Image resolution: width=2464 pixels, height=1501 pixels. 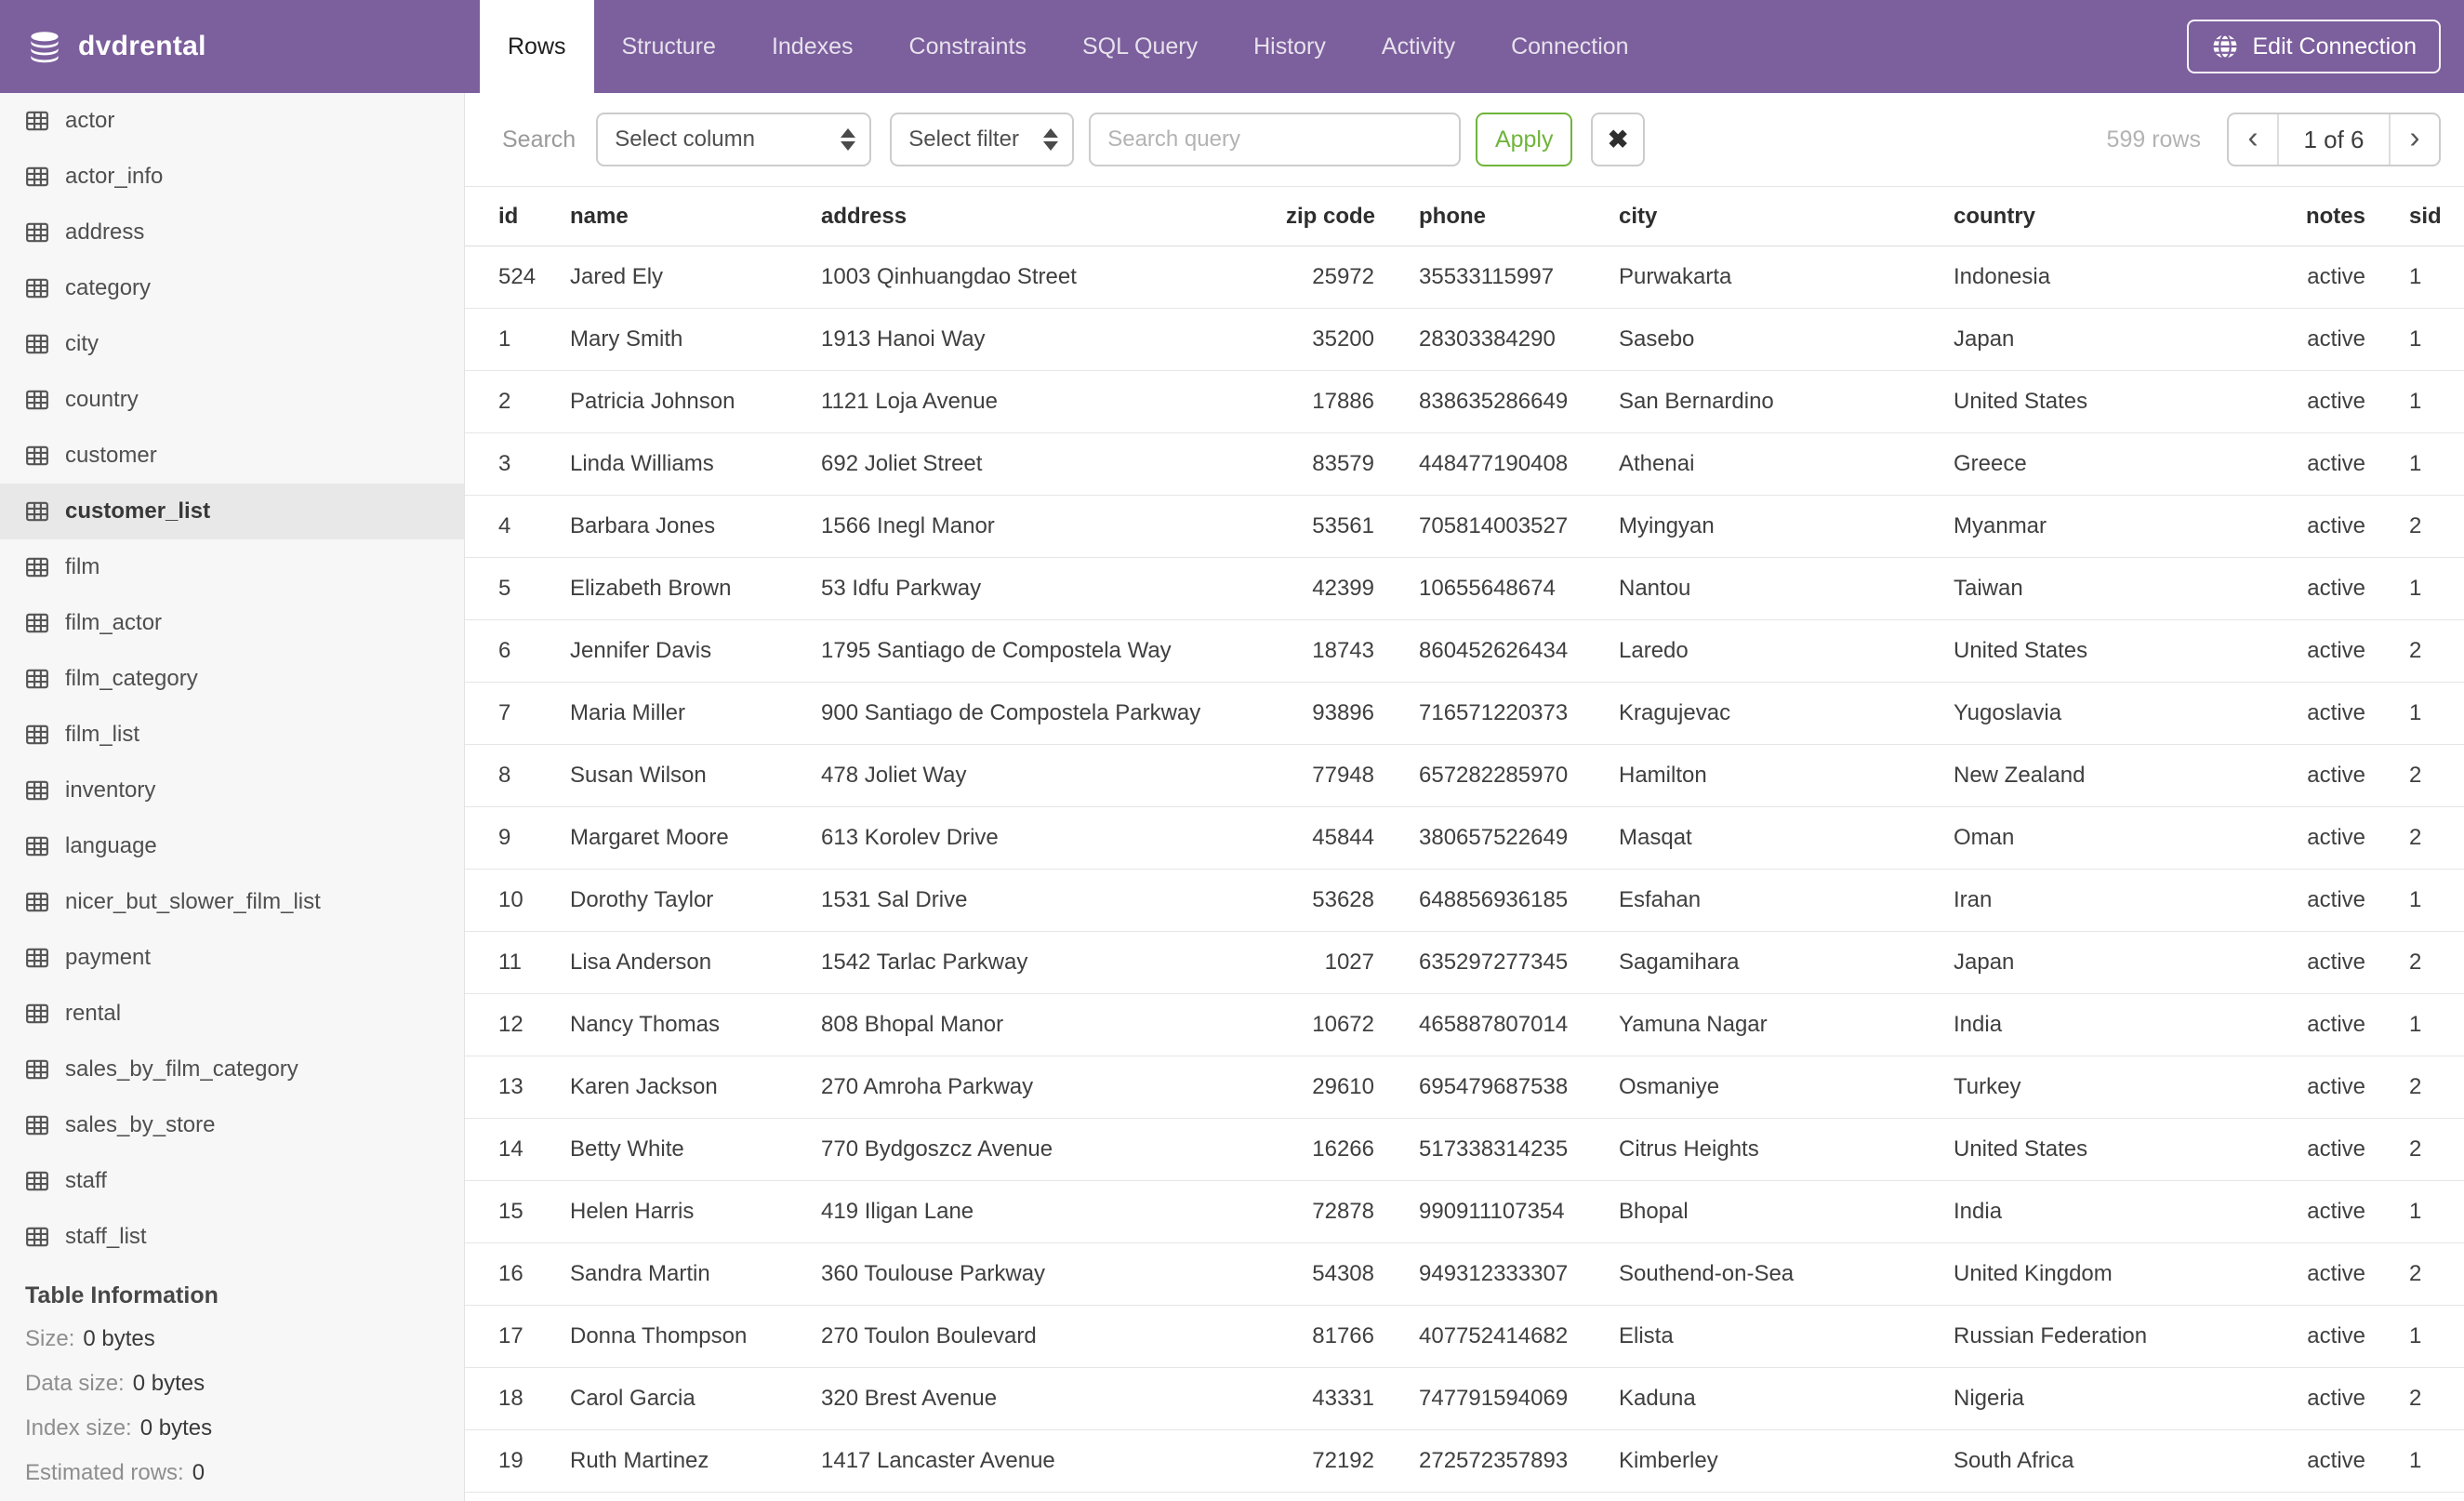 What do you see at coordinates (1289, 46) in the screenshot?
I see `tab-history: History` at bounding box center [1289, 46].